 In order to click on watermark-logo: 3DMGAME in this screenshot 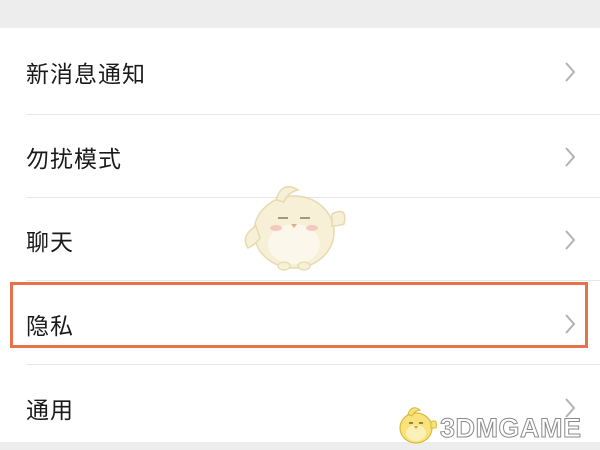, I will do `click(492, 423)`.